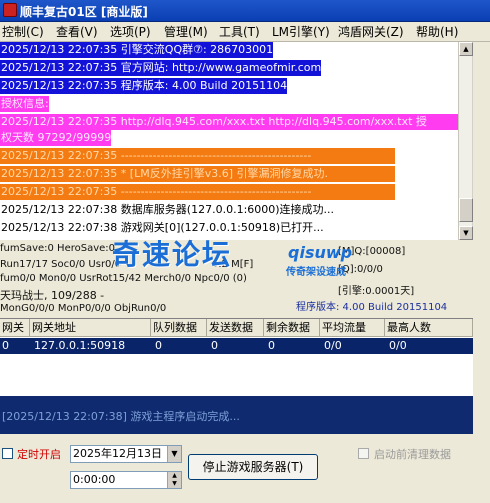 The height and width of the screenshot is (503, 490). I want to click on menu-lm-engine: LM引擎(Y), so click(301, 32).